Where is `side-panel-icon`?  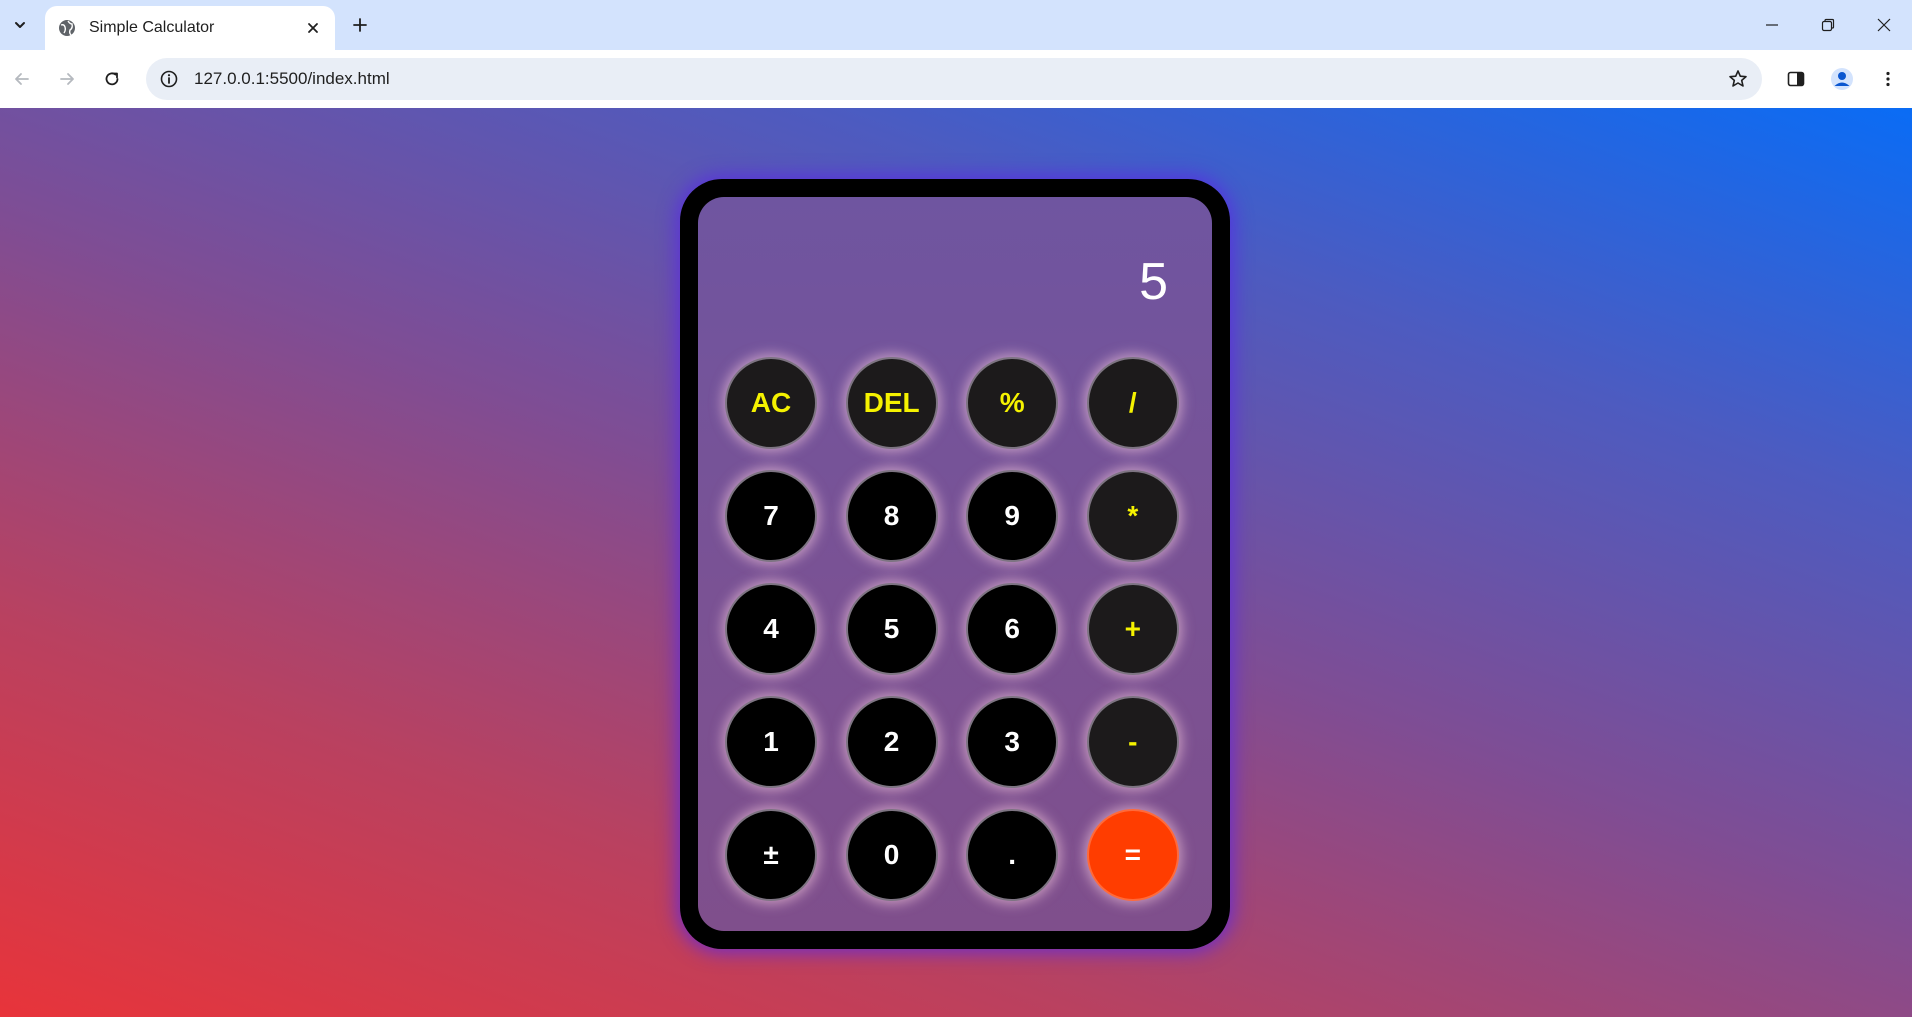 side-panel-icon is located at coordinates (1796, 79).